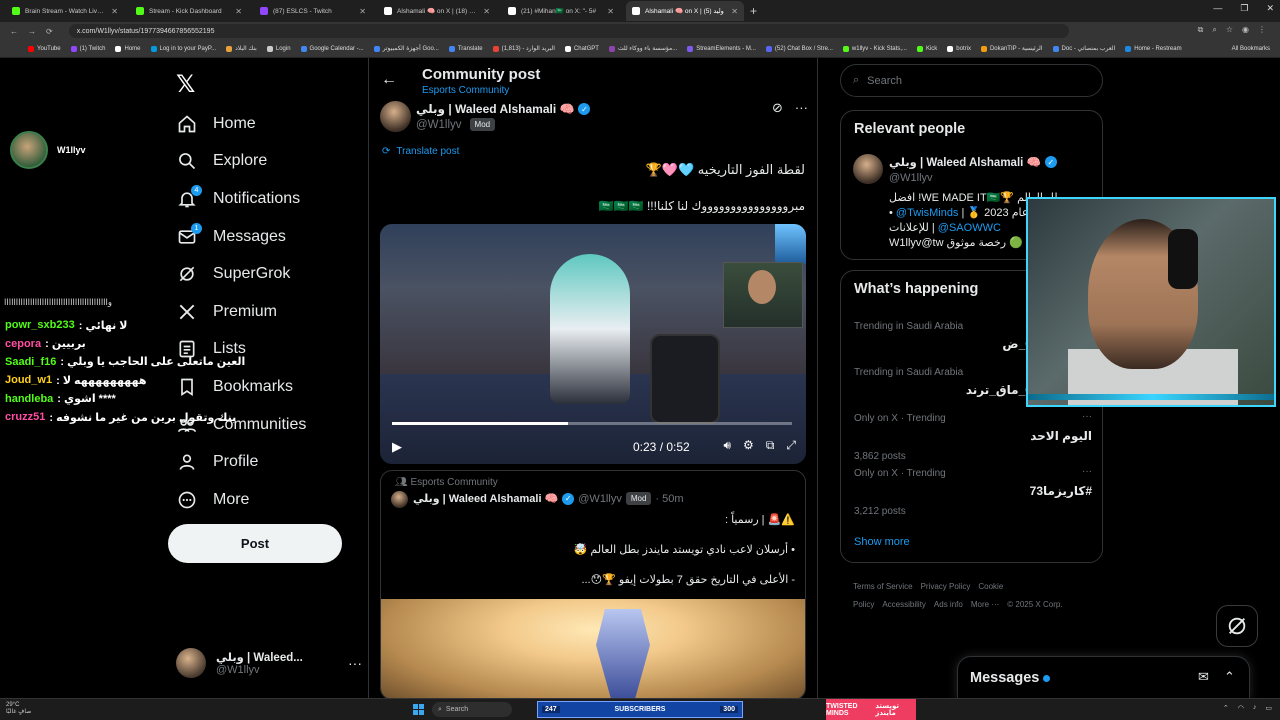 This screenshot has height=720, width=1280. Describe the element at coordinates (777, 108) in the screenshot. I see `grok-icon: ⊘` at that location.